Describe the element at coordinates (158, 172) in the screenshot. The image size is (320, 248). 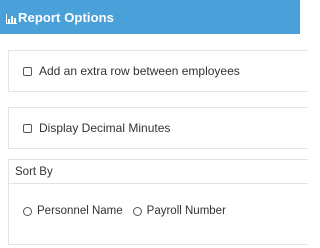
I see `sort-by-title: Sort By` at that location.